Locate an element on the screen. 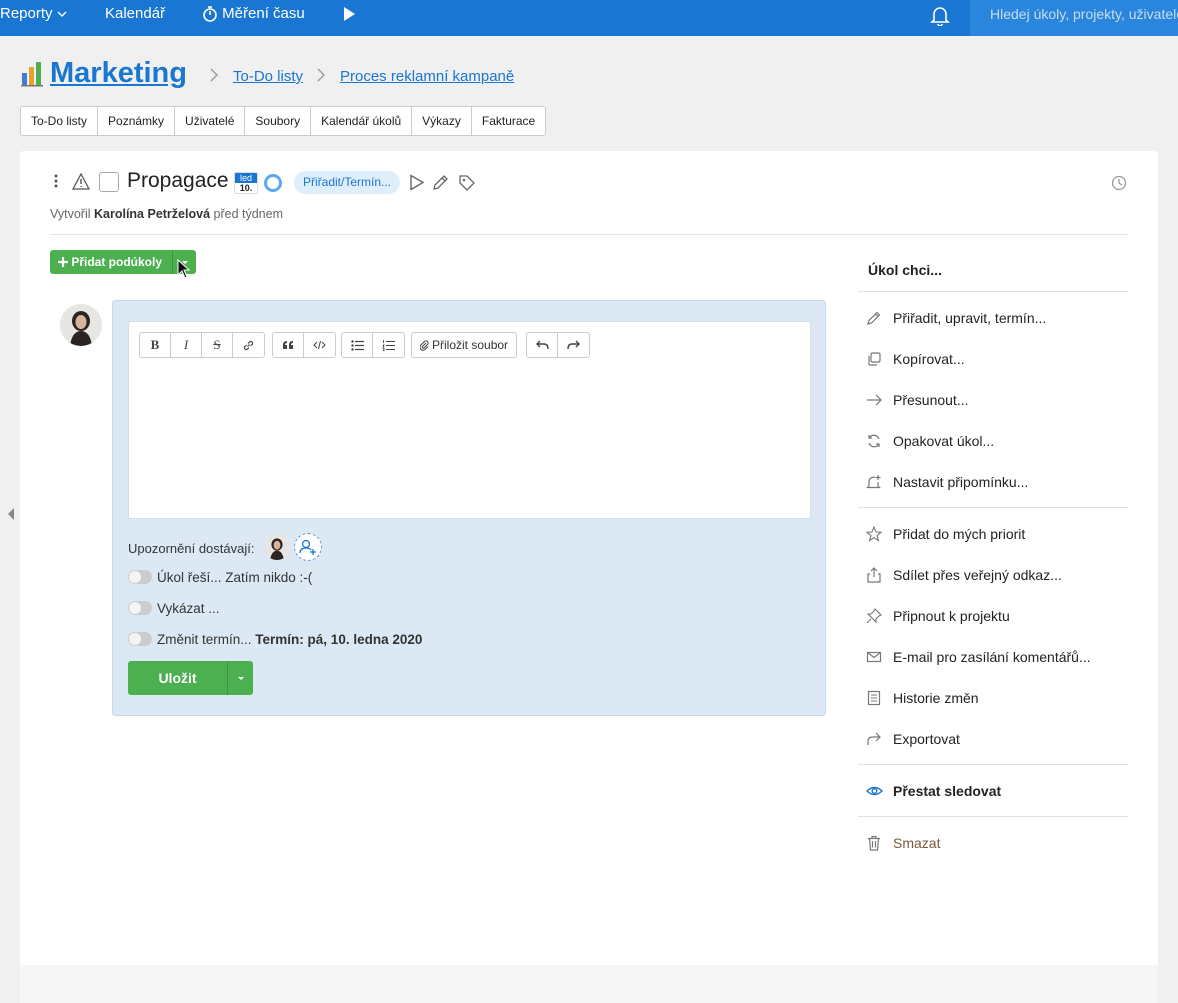 Image resolution: width=1178 pixels, height=1003 pixels. warning-icon is located at coordinates (81, 181).